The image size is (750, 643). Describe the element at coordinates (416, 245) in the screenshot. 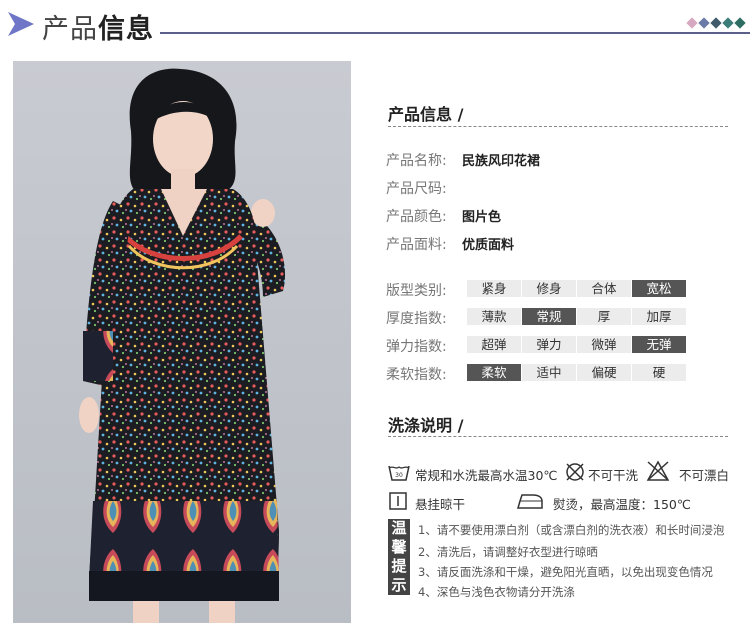

I see `info-label: 产品面料:` at that location.